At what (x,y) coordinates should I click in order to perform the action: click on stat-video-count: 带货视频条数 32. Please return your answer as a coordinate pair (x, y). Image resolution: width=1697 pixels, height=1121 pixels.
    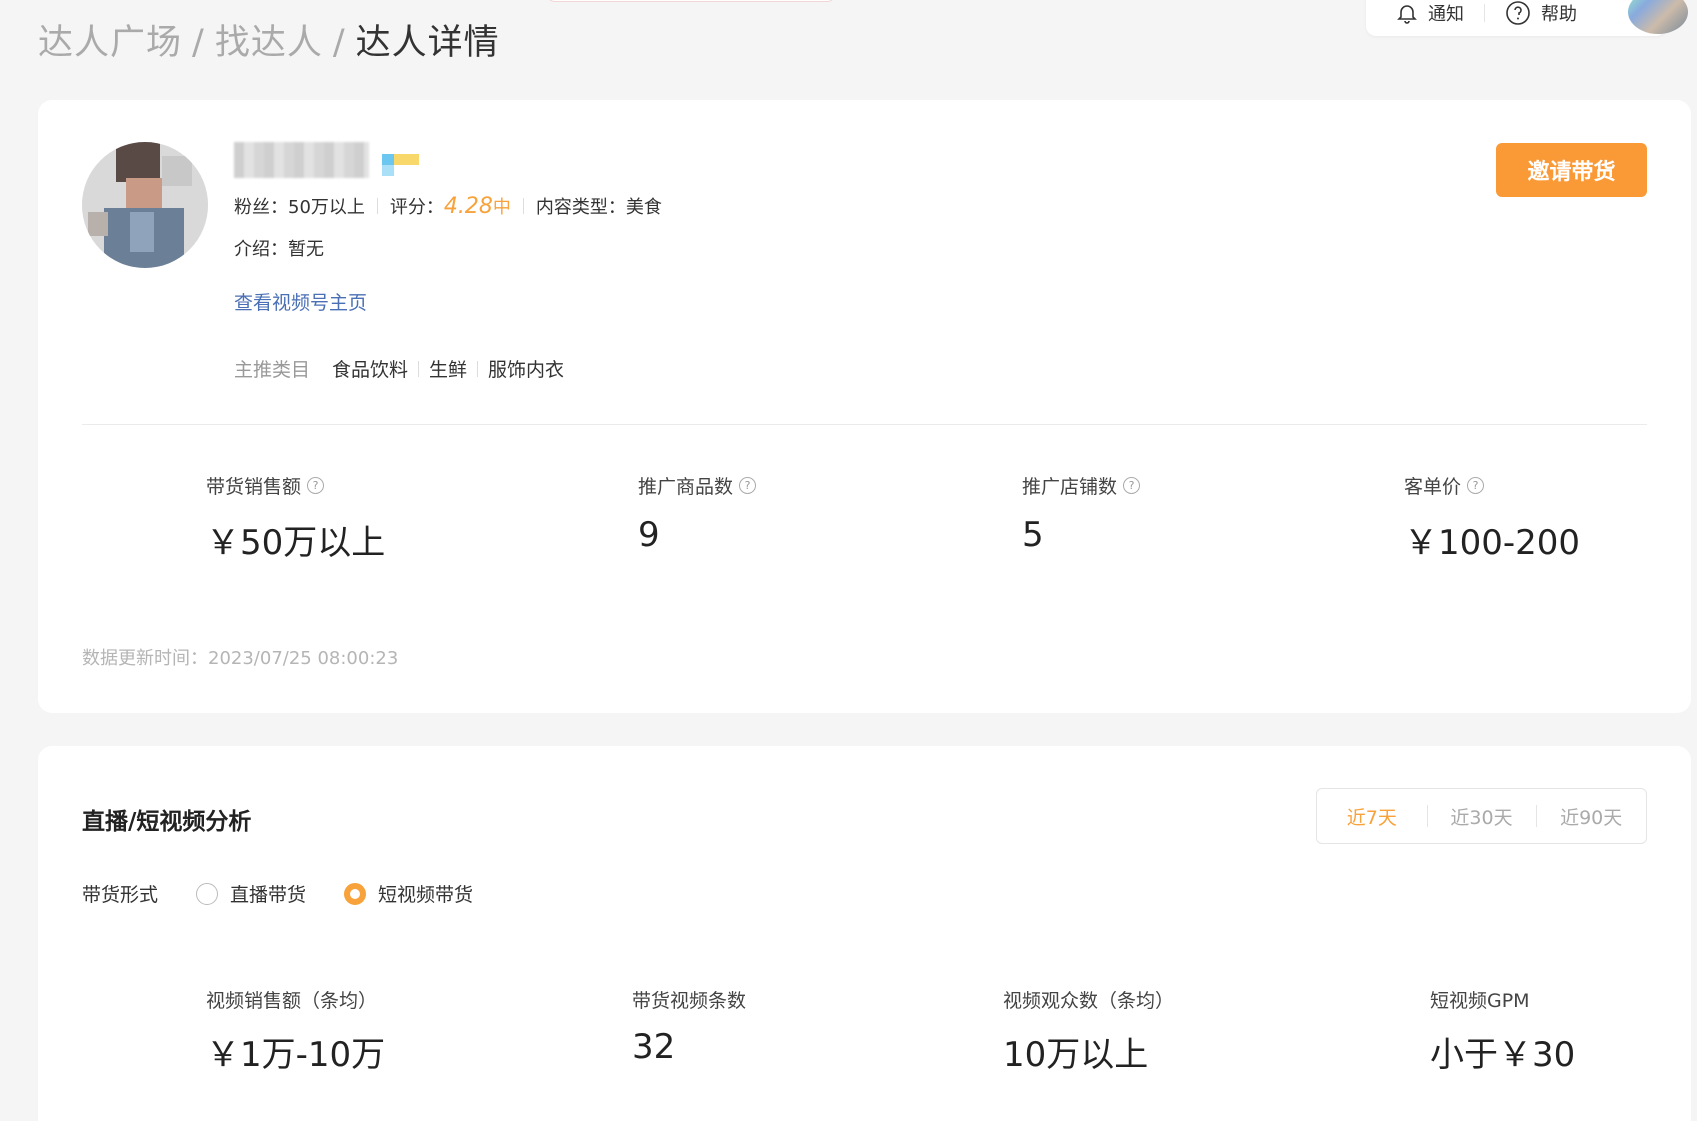
    Looking at the image, I should click on (689, 1026).